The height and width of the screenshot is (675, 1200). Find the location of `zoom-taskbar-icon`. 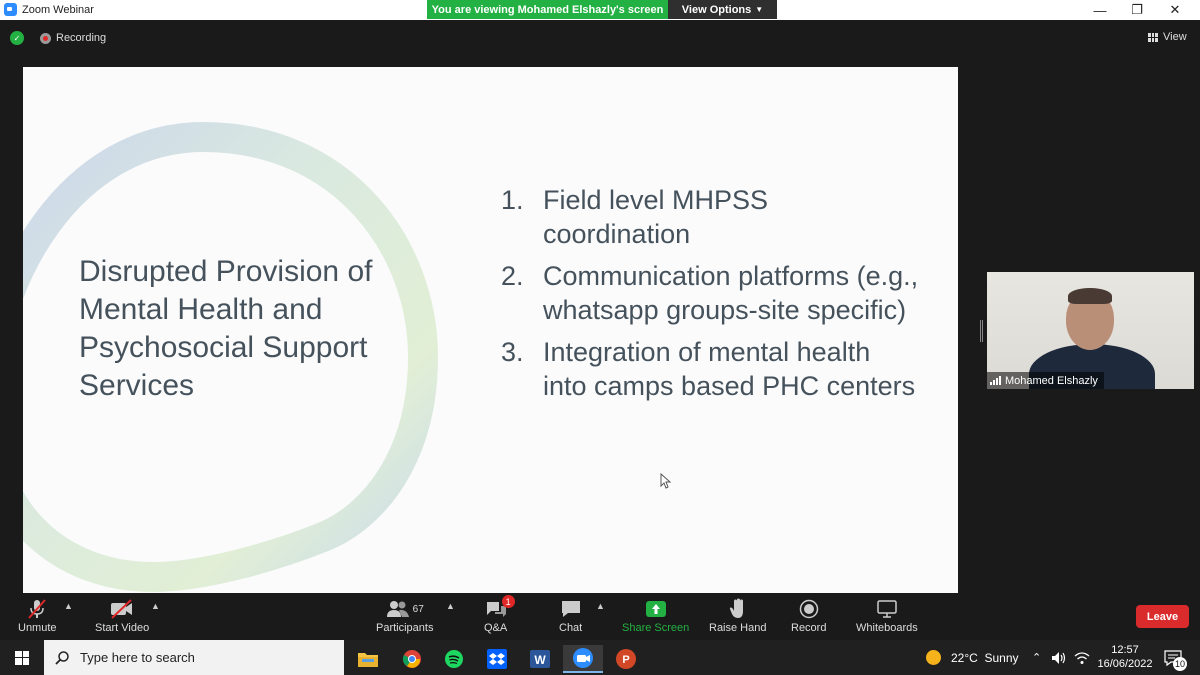

zoom-taskbar-icon is located at coordinates (583, 659).